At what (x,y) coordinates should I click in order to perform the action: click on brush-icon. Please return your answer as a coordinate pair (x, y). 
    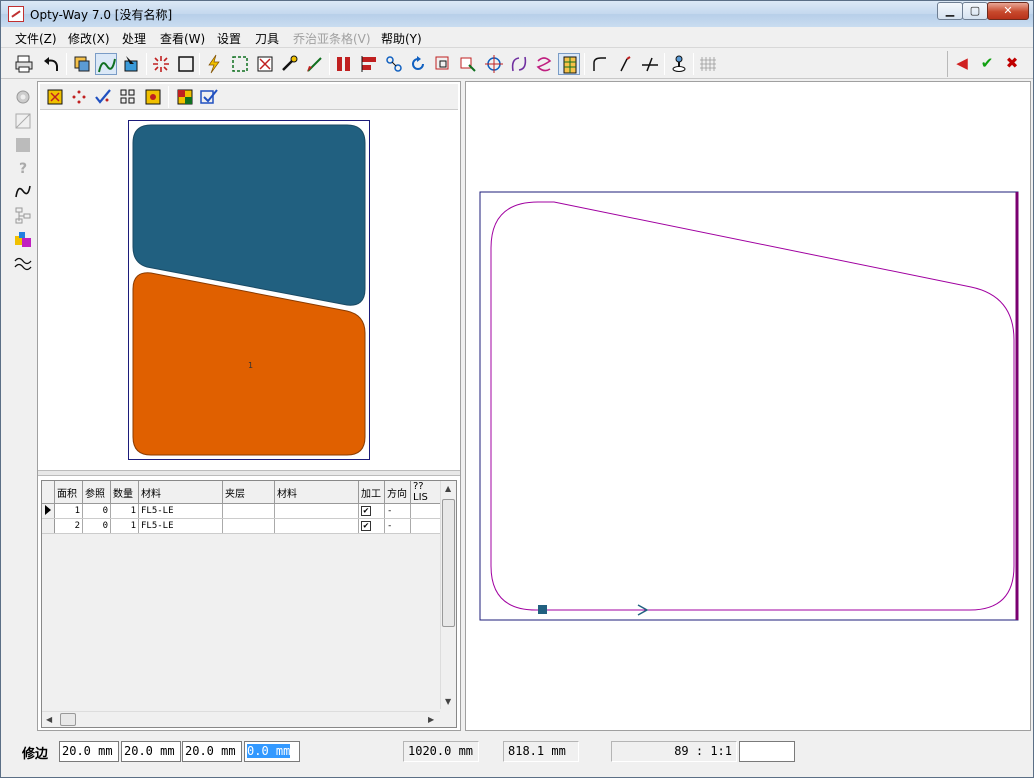
    Looking at the image, I should click on (315, 64).